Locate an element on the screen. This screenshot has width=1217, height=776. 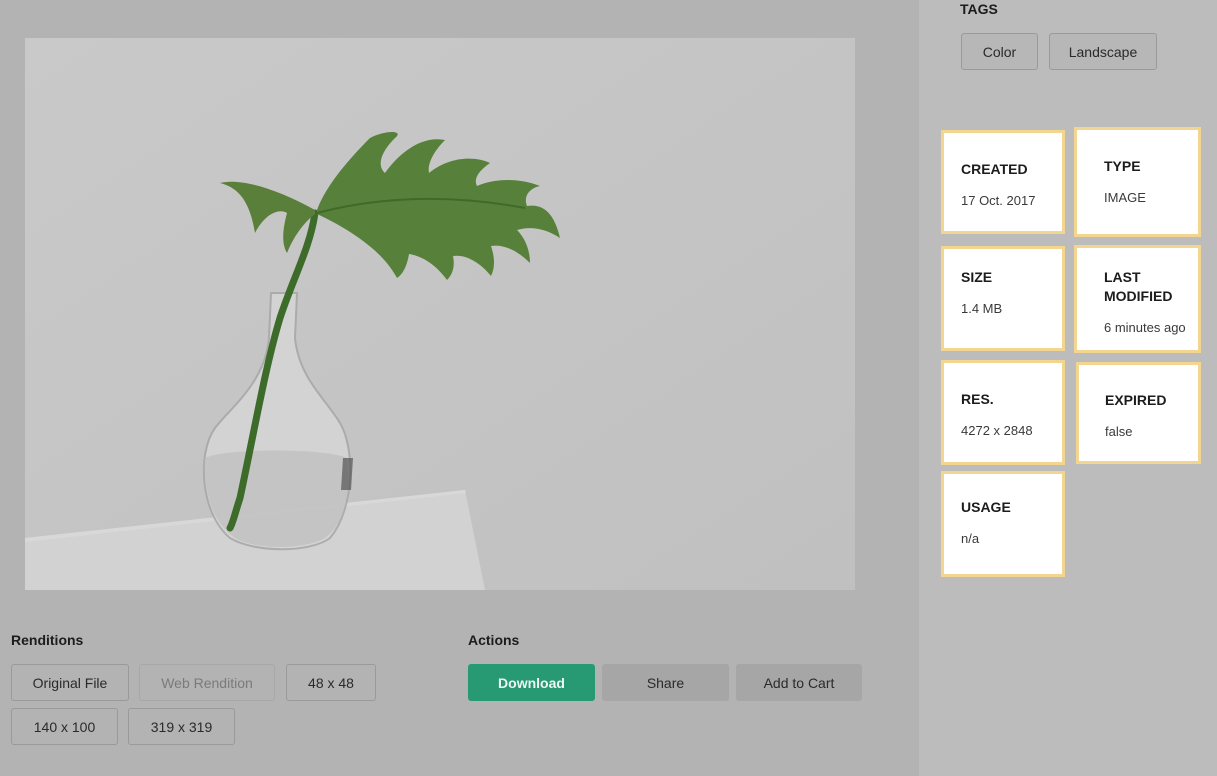
metadata-card-usage: USAGE n/a is located at coordinates (1003, 524).